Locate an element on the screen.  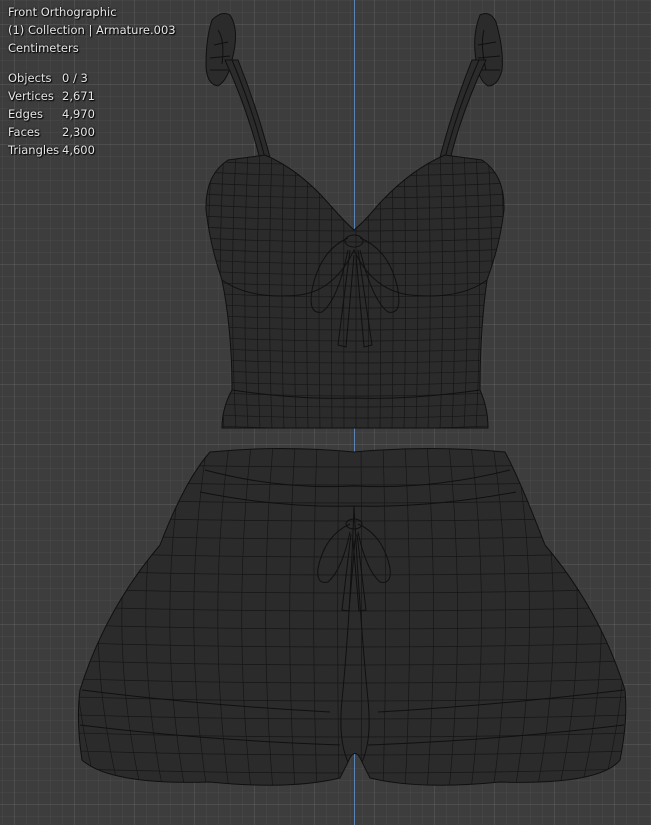
stat-value: 0 / 3 is located at coordinates (75, 78).